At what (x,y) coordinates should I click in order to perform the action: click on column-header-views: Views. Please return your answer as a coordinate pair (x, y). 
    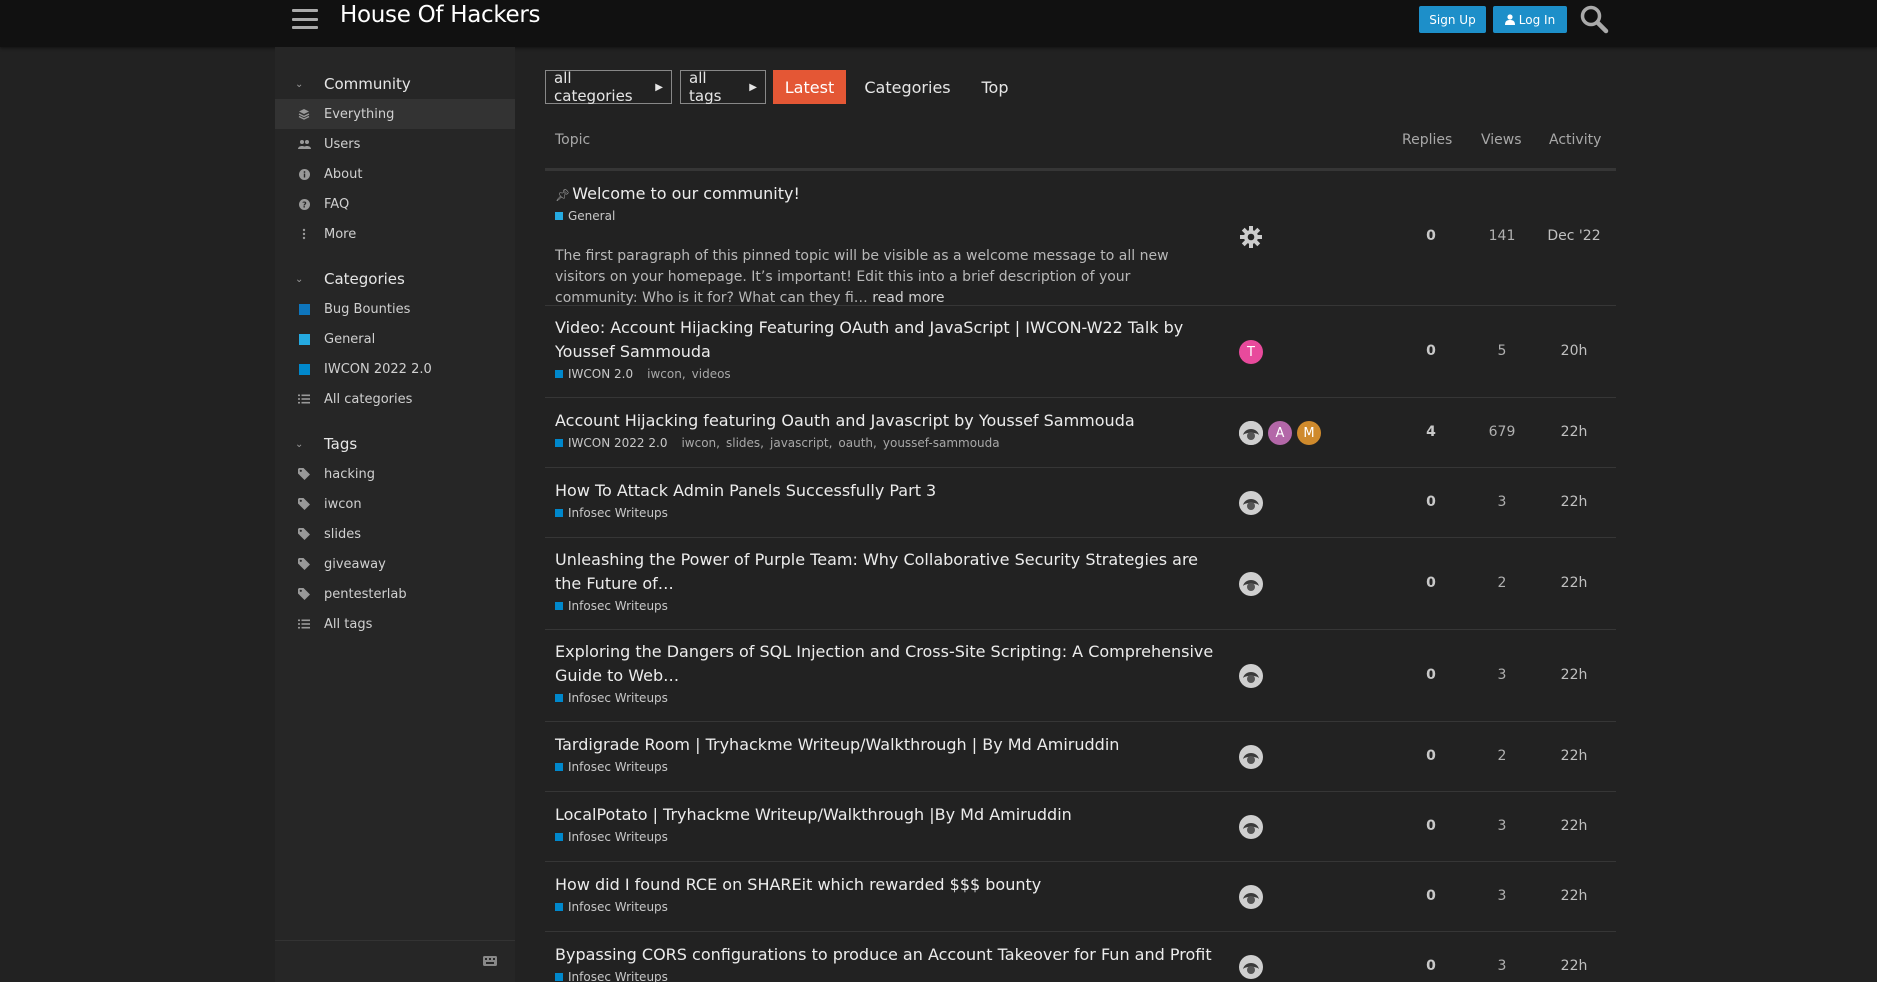
    Looking at the image, I should click on (1501, 140).